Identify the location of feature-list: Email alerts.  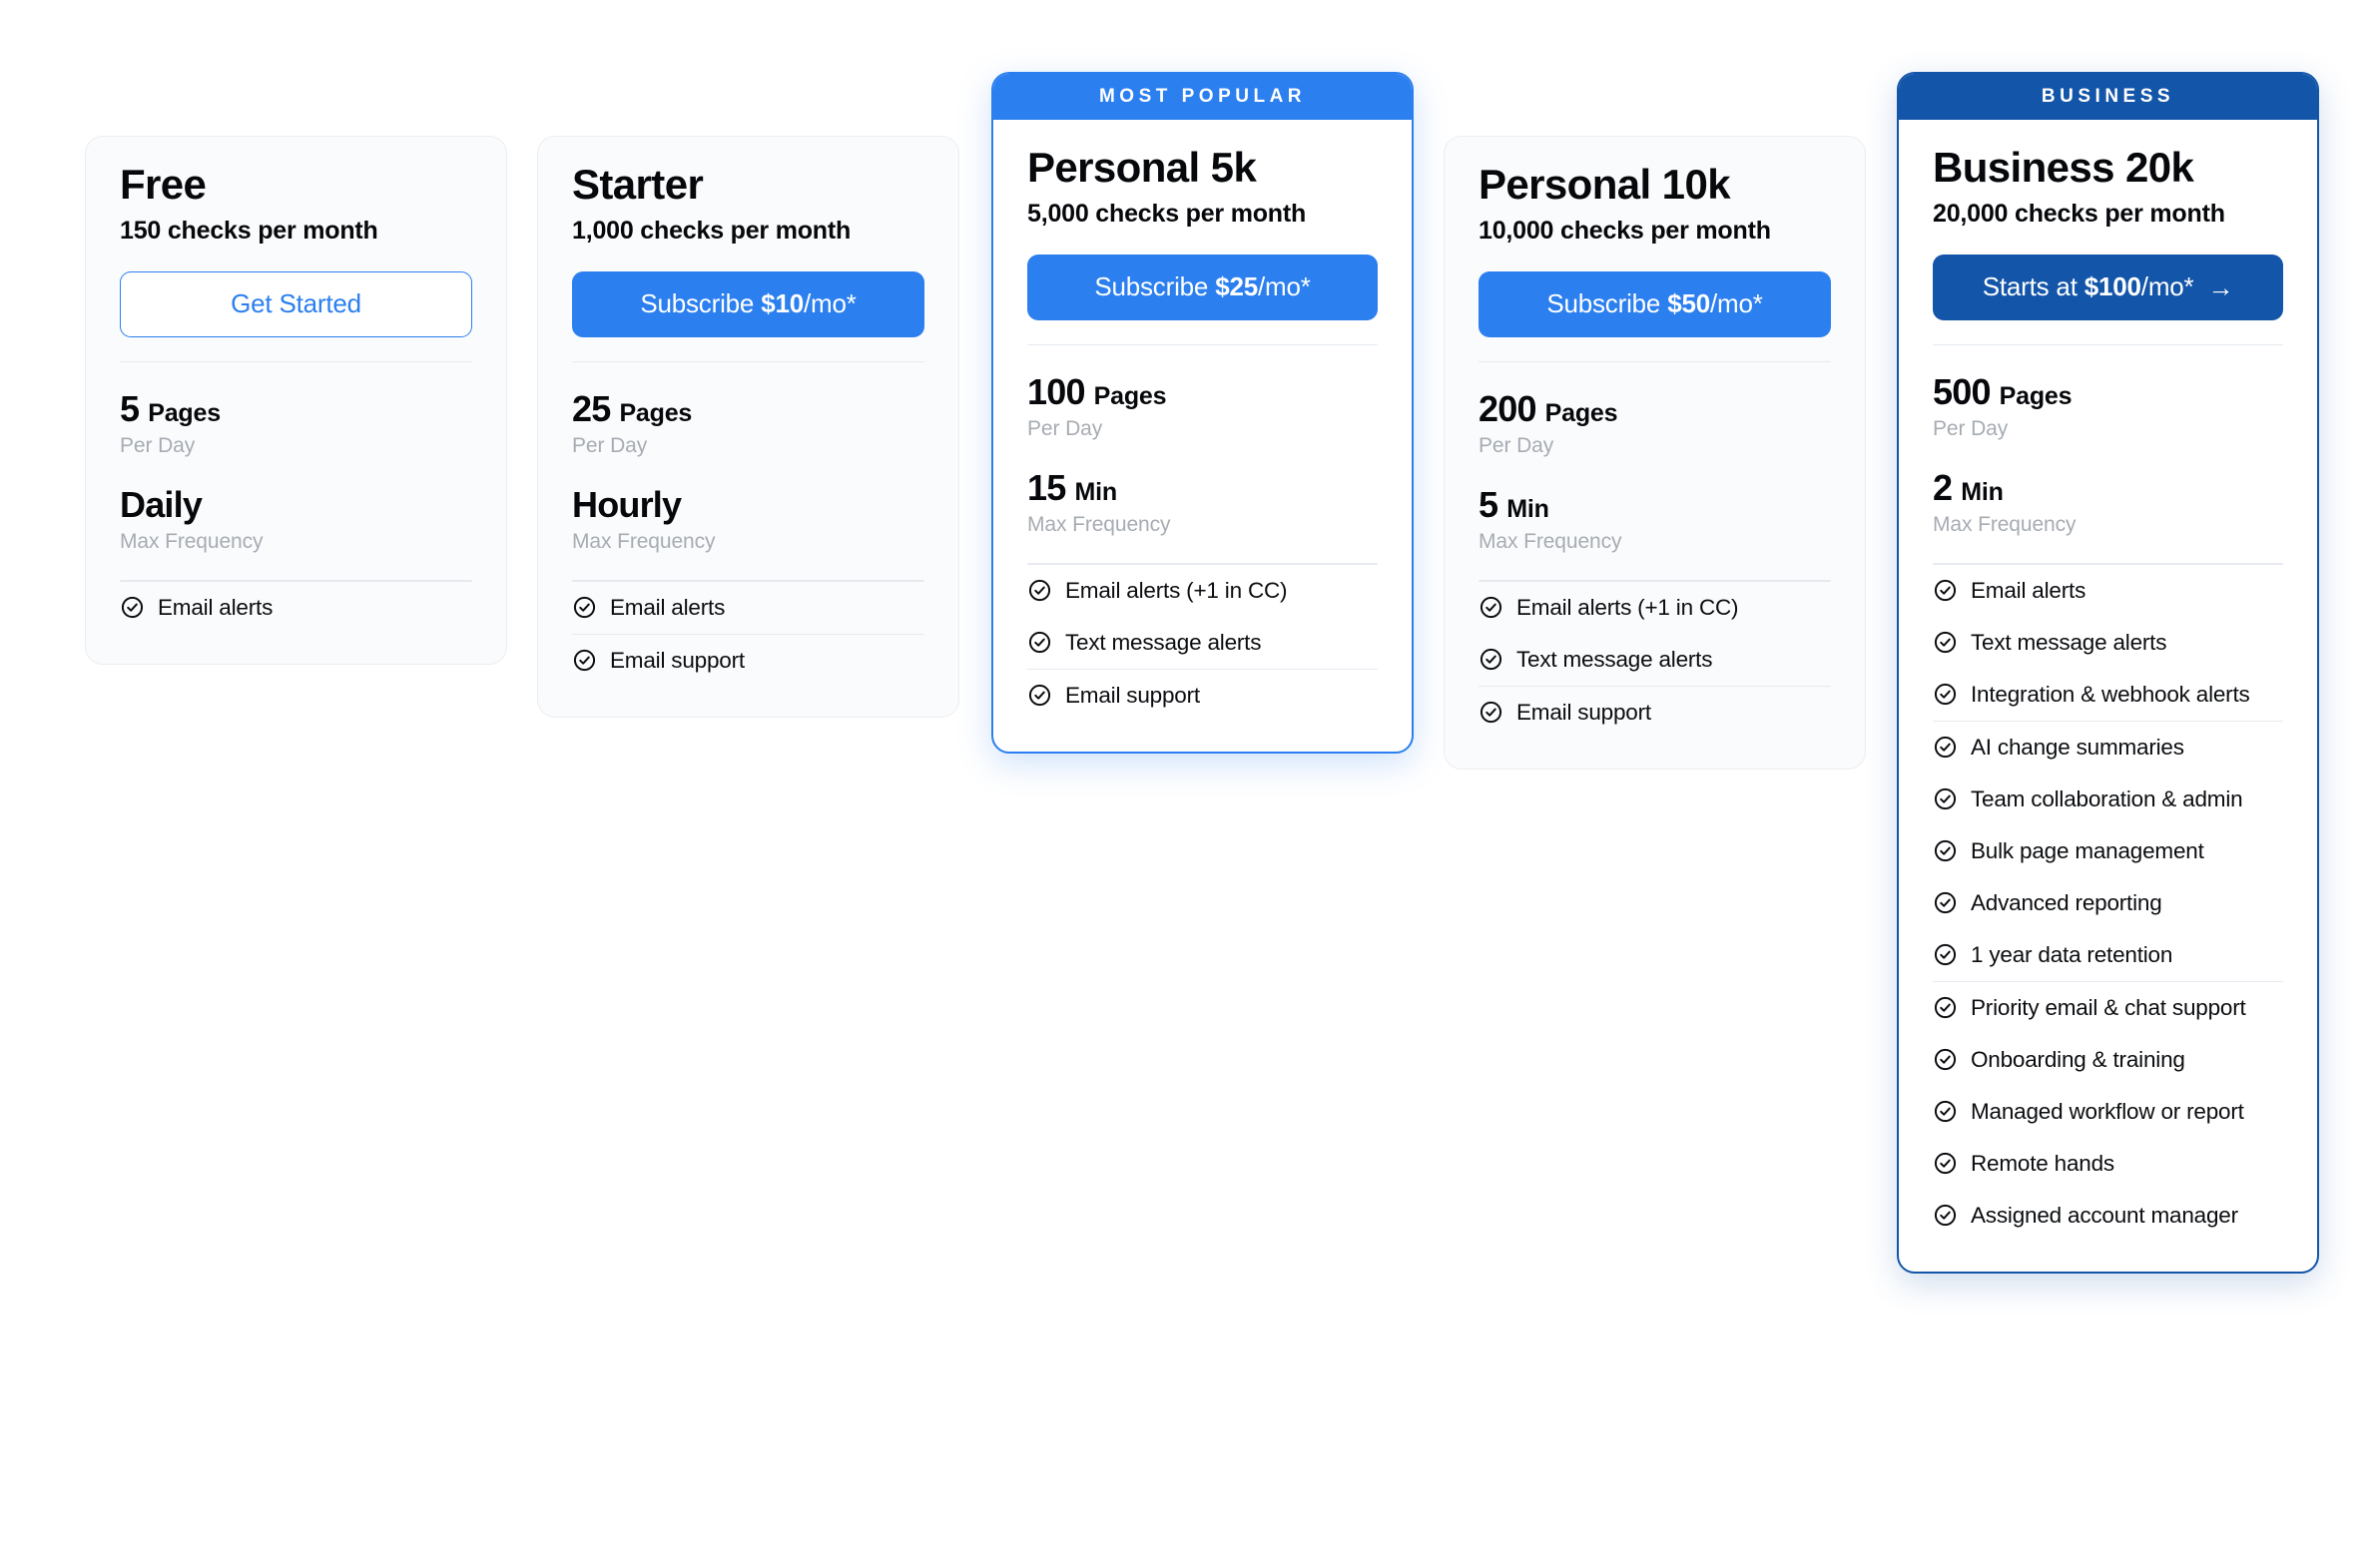
(296, 608).